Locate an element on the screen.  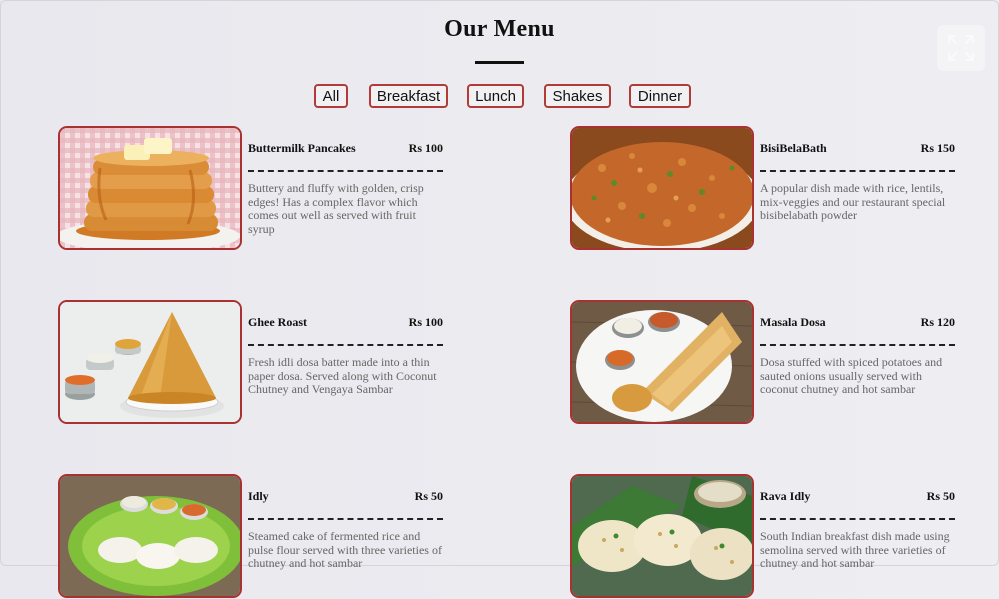
item-name: Buttermilk Pancakes is located at coordinates (302, 148).